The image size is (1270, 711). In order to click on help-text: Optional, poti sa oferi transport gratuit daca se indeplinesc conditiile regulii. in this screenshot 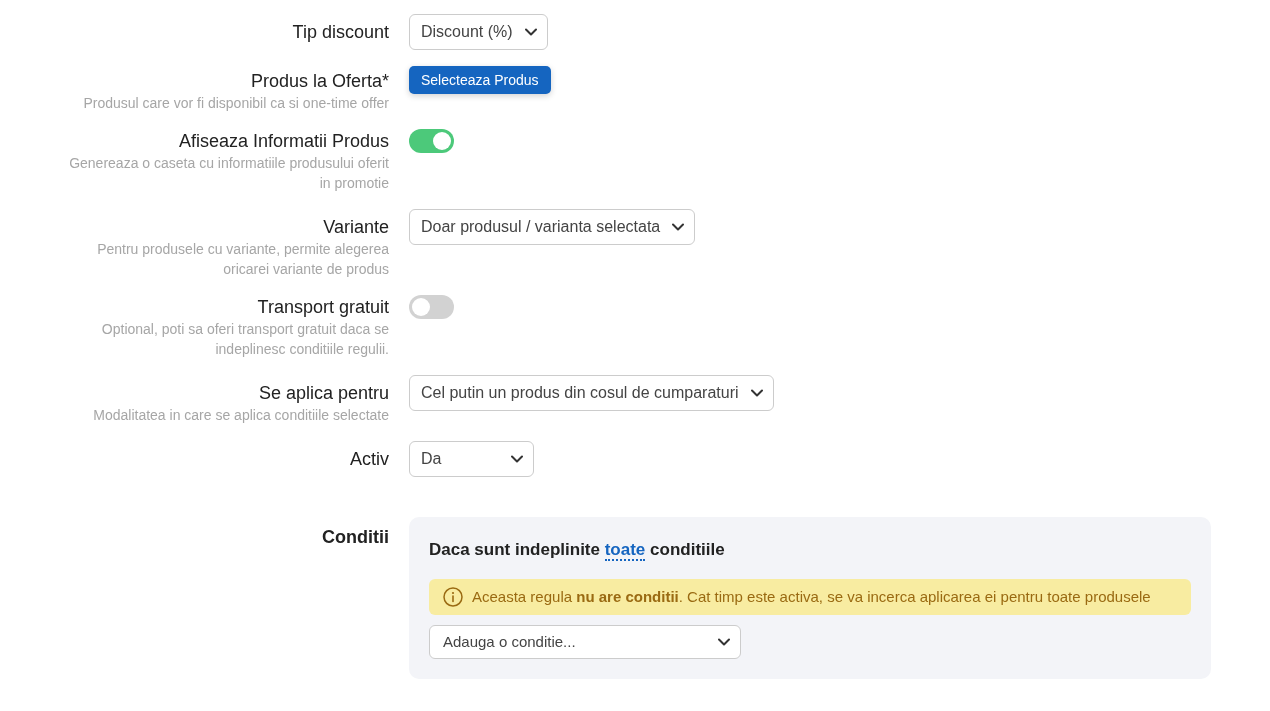, I will do `click(245, 339)`.